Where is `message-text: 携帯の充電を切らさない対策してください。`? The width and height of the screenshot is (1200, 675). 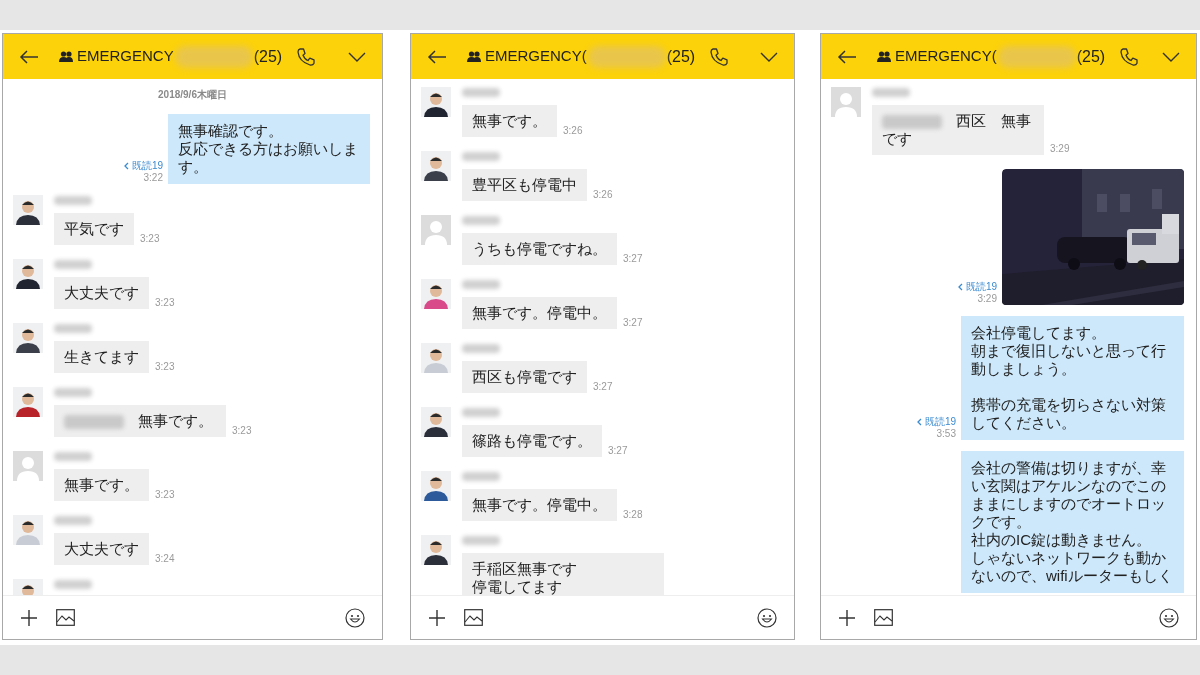
message-text: 携帯の充電を切らさない対策してください。 is located at coordinates (1069, 414).